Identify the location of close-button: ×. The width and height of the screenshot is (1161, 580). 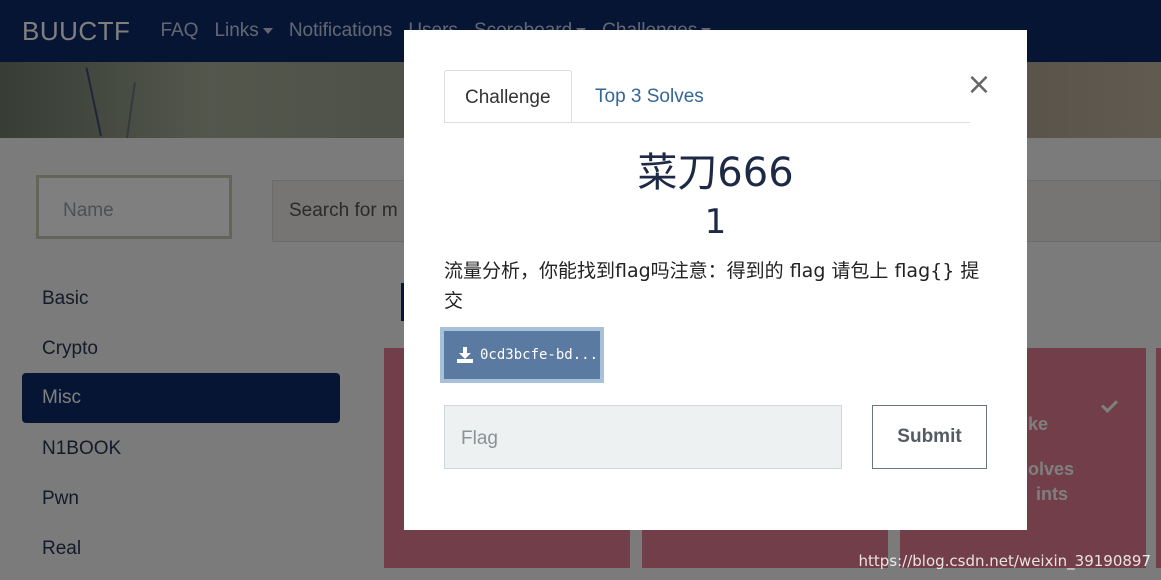
(979, 85).